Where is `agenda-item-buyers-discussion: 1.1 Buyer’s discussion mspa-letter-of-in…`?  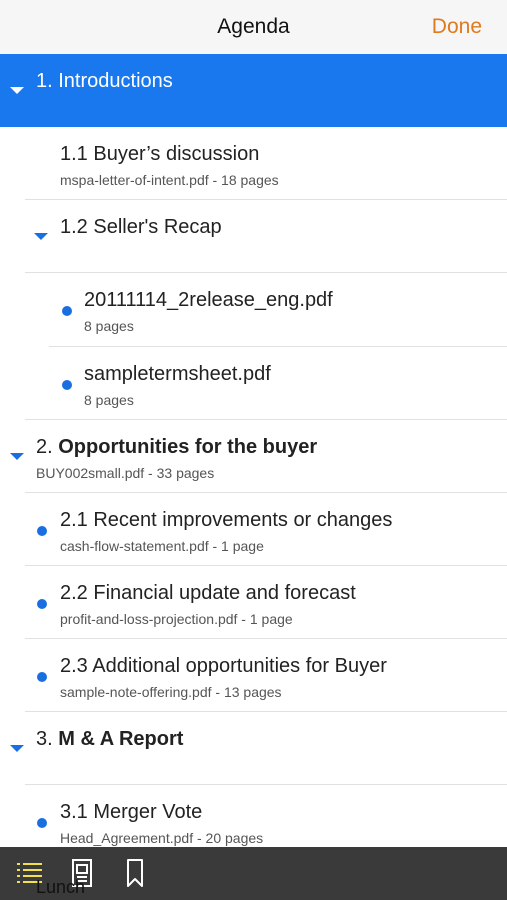
agenda-item-buyers-discussion: 1.1 Buyer’s discussion mspa-letter-of-in… is located at coordinates (253, 163).